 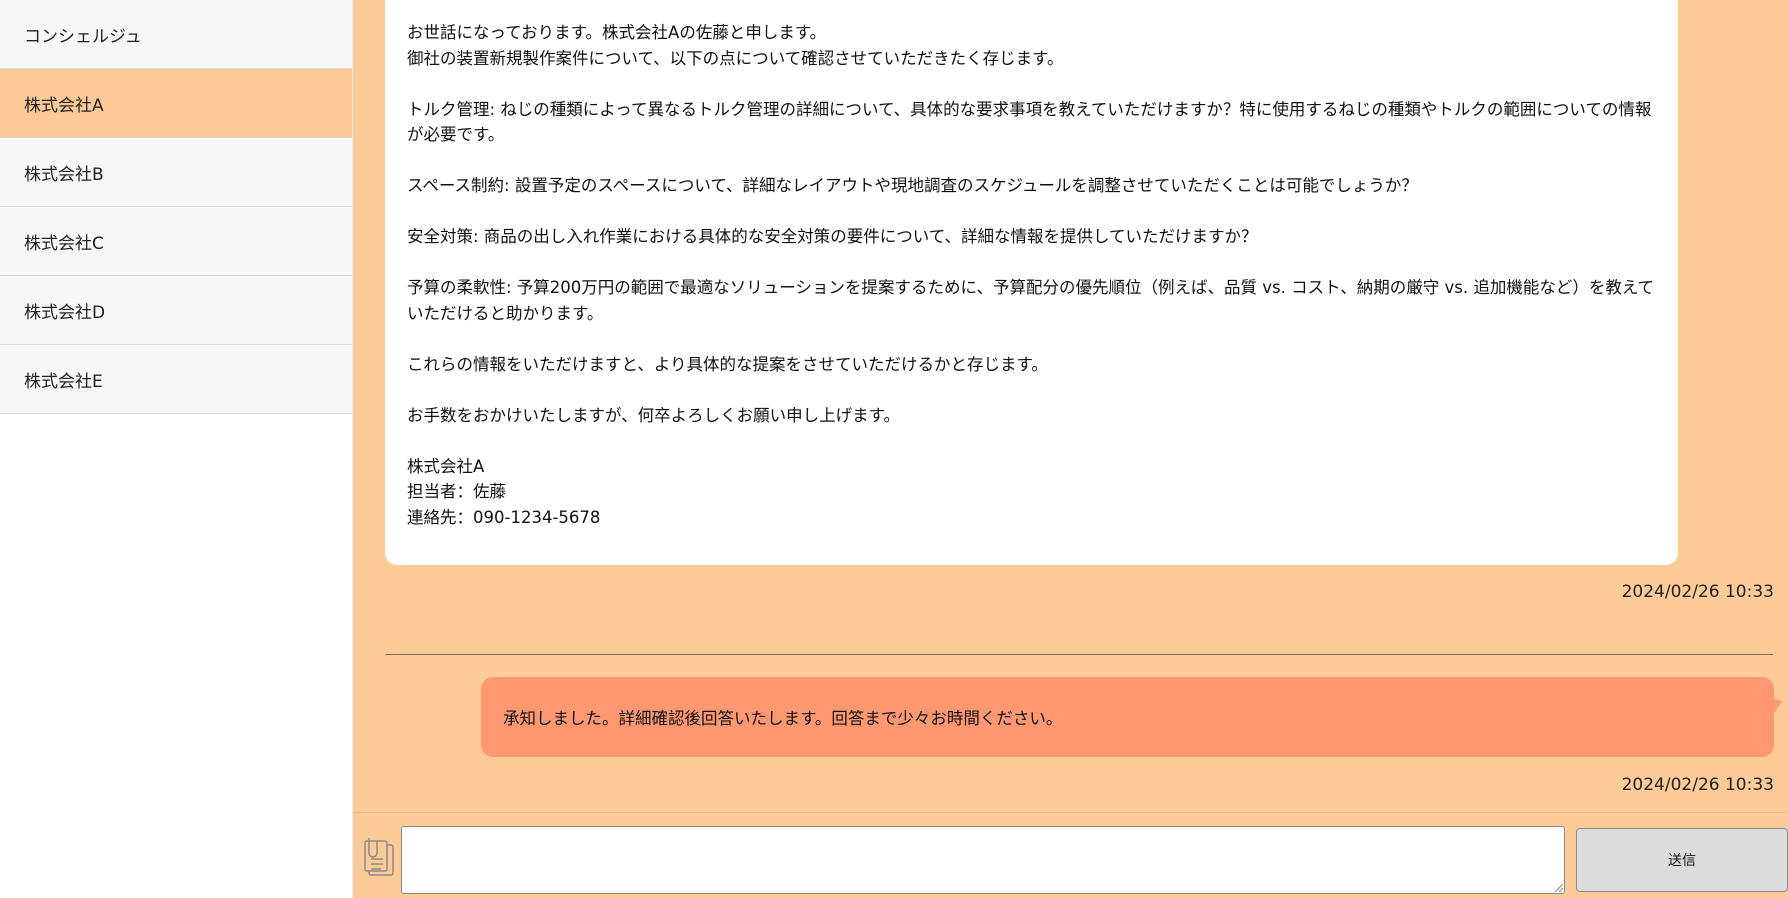 I want to click on sidebar-item-company-e: 株式会社E, so click(x=176, y=379).